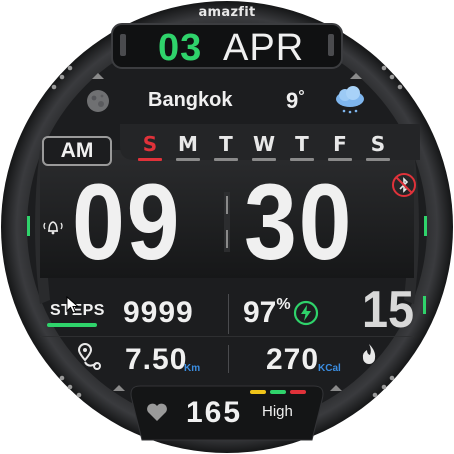  What do you see at coordinates (404, 185) in the screenshot?
I see `bluetooth-off-icon` at bounding box center [404, 185].